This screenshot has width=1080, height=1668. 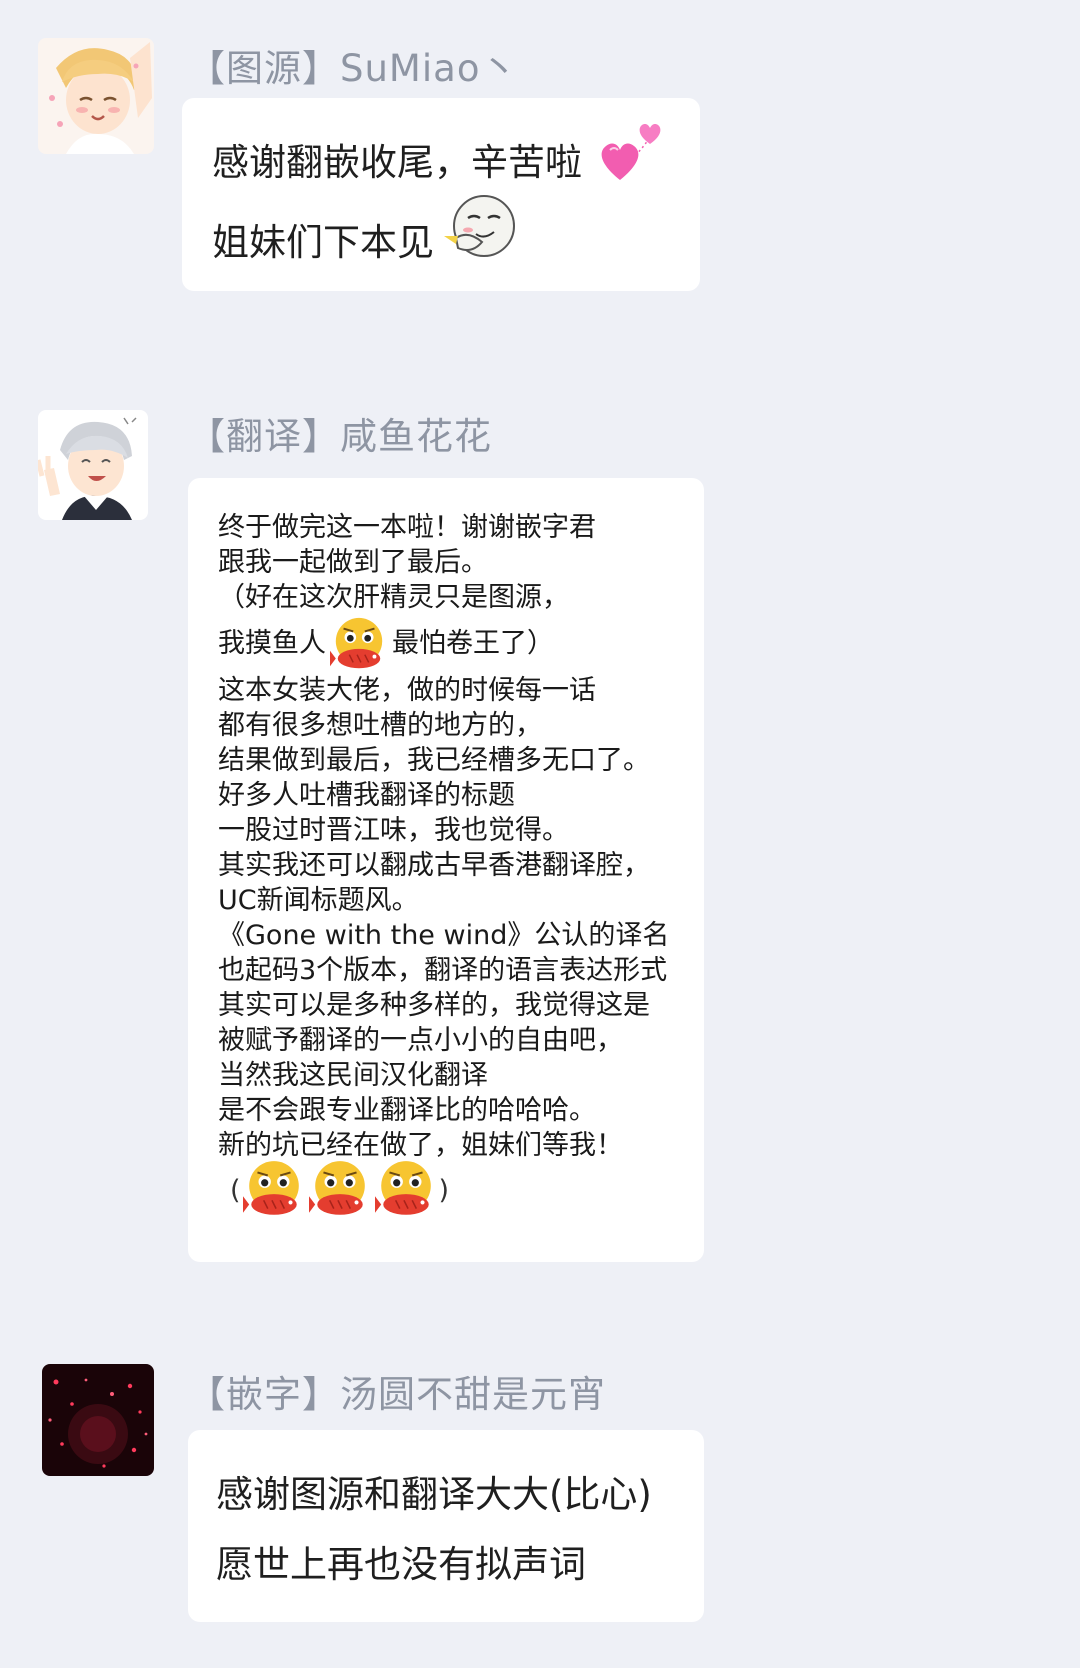 I want to click on message-line: 被赋予翻译的一点小小的自由吧，, so click(x=420, y=1040).